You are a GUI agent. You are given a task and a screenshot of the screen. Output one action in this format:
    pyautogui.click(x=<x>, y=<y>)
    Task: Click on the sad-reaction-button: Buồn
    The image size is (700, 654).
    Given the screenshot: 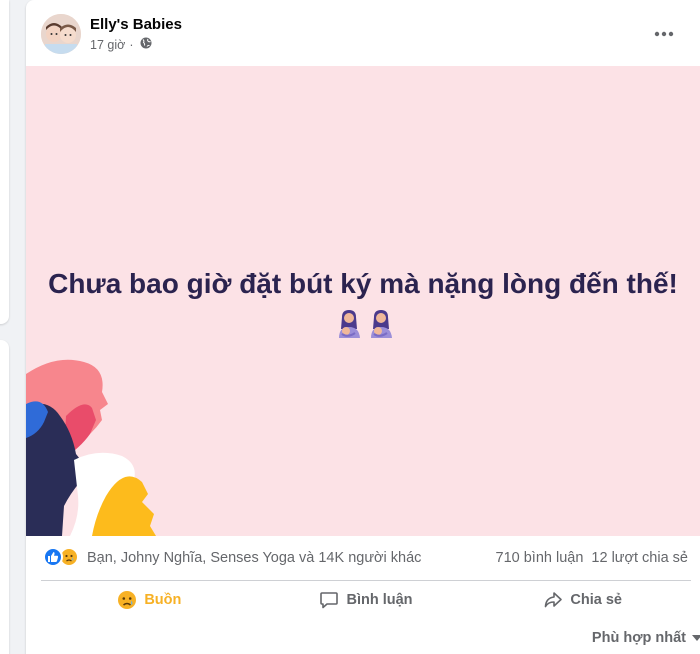 What is the action you would take?
    pyautogui.click(x=149, y=600)
    